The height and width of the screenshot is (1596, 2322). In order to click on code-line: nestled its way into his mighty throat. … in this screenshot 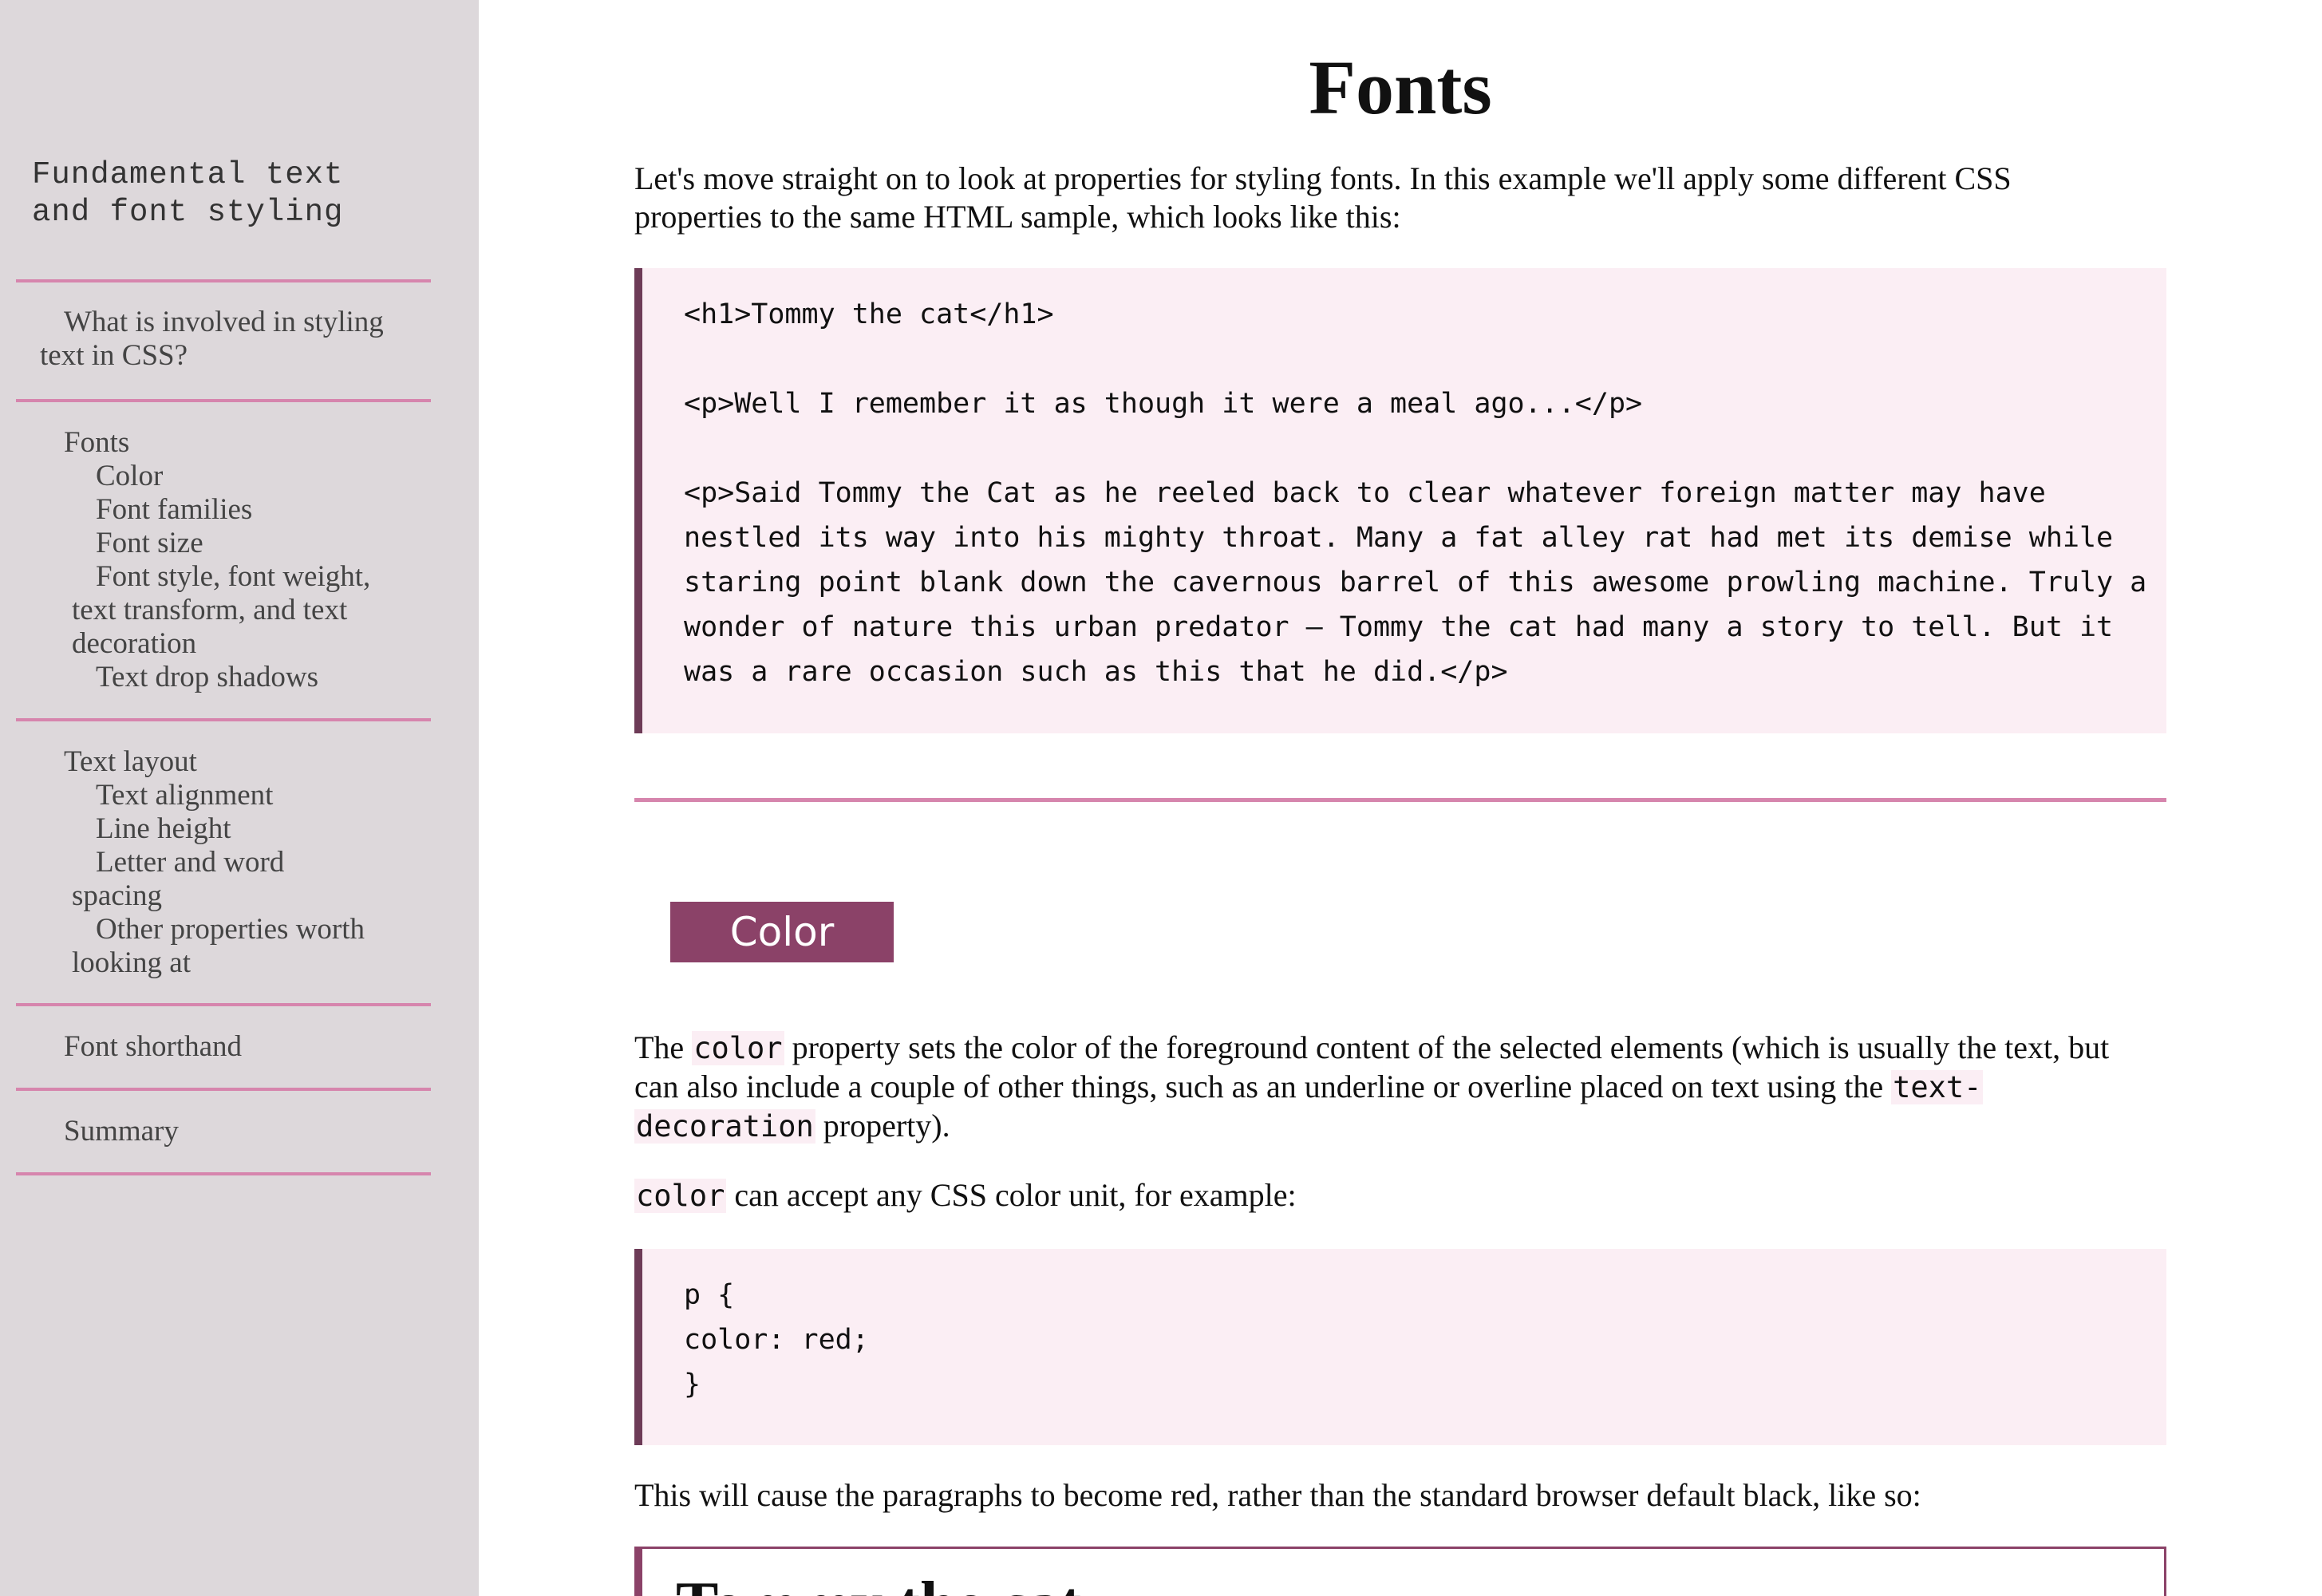, I will do `click(1399, 538)`.